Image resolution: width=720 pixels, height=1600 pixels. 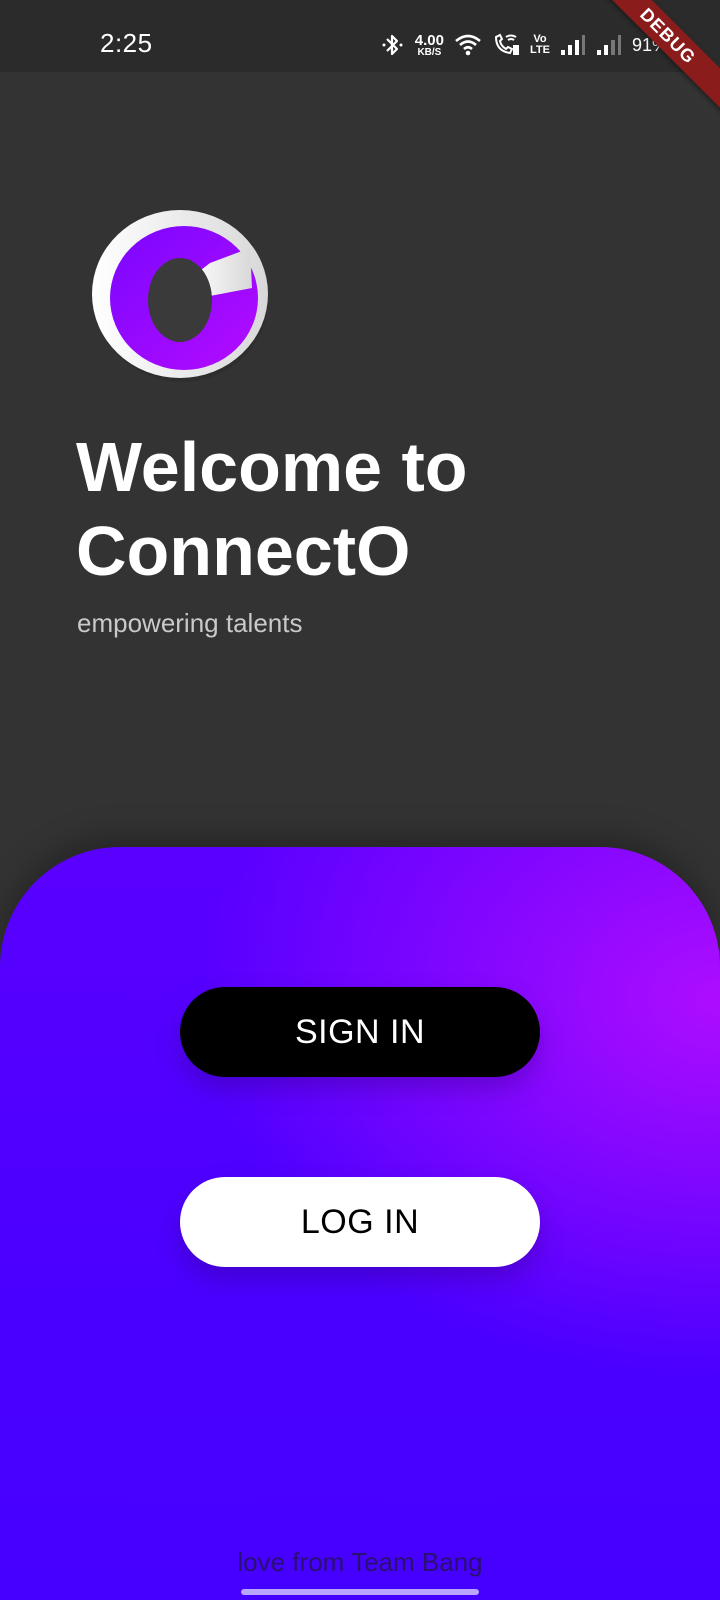 What do you see at coordinates (540, 50) in the screenshot?
I see `volte-bottom-text: LTE` at bounding box center [540, 50].